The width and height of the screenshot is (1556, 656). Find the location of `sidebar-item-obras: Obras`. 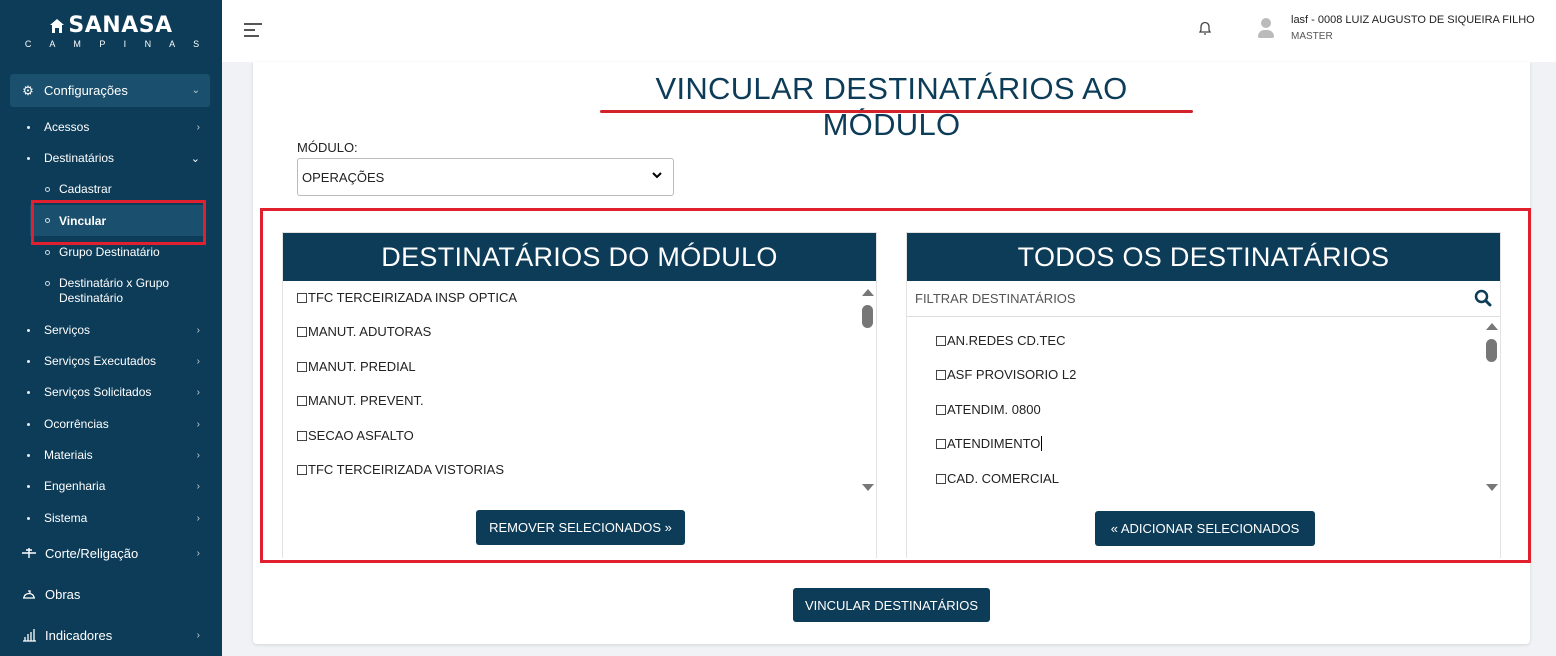

sidebar-item-obras: Obras is located at coordinates (111, 594).